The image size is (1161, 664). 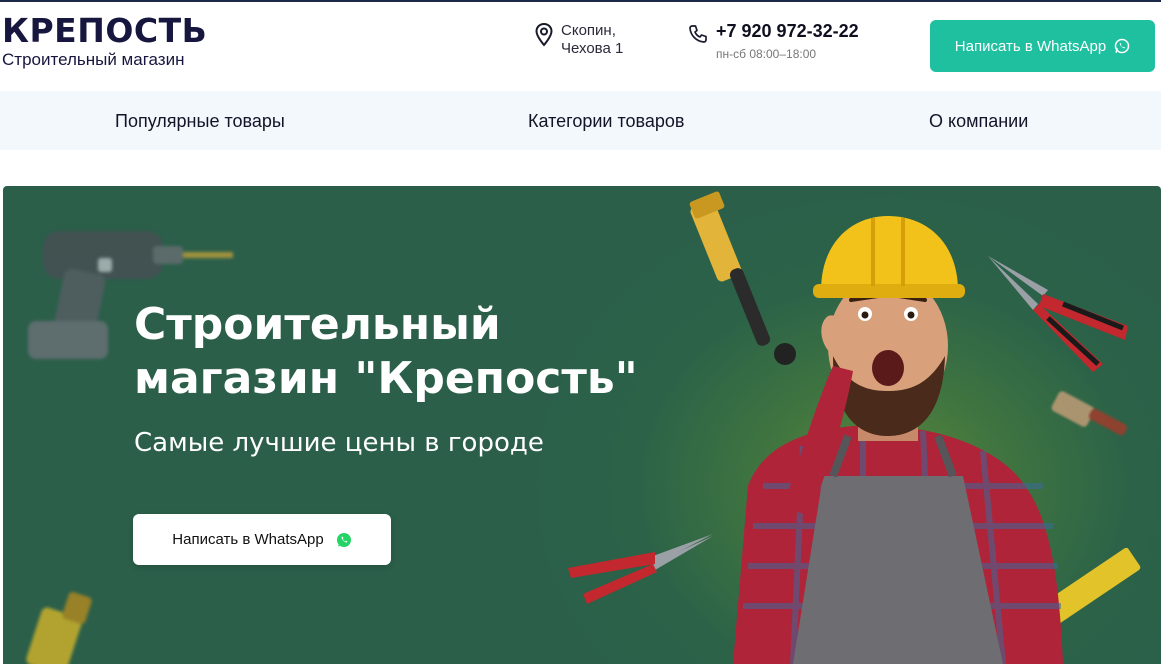 What do you see at coordinates (588, 30) in the screenshot?
I see `address-city: Скопин,` at bounding box center [588, 30].